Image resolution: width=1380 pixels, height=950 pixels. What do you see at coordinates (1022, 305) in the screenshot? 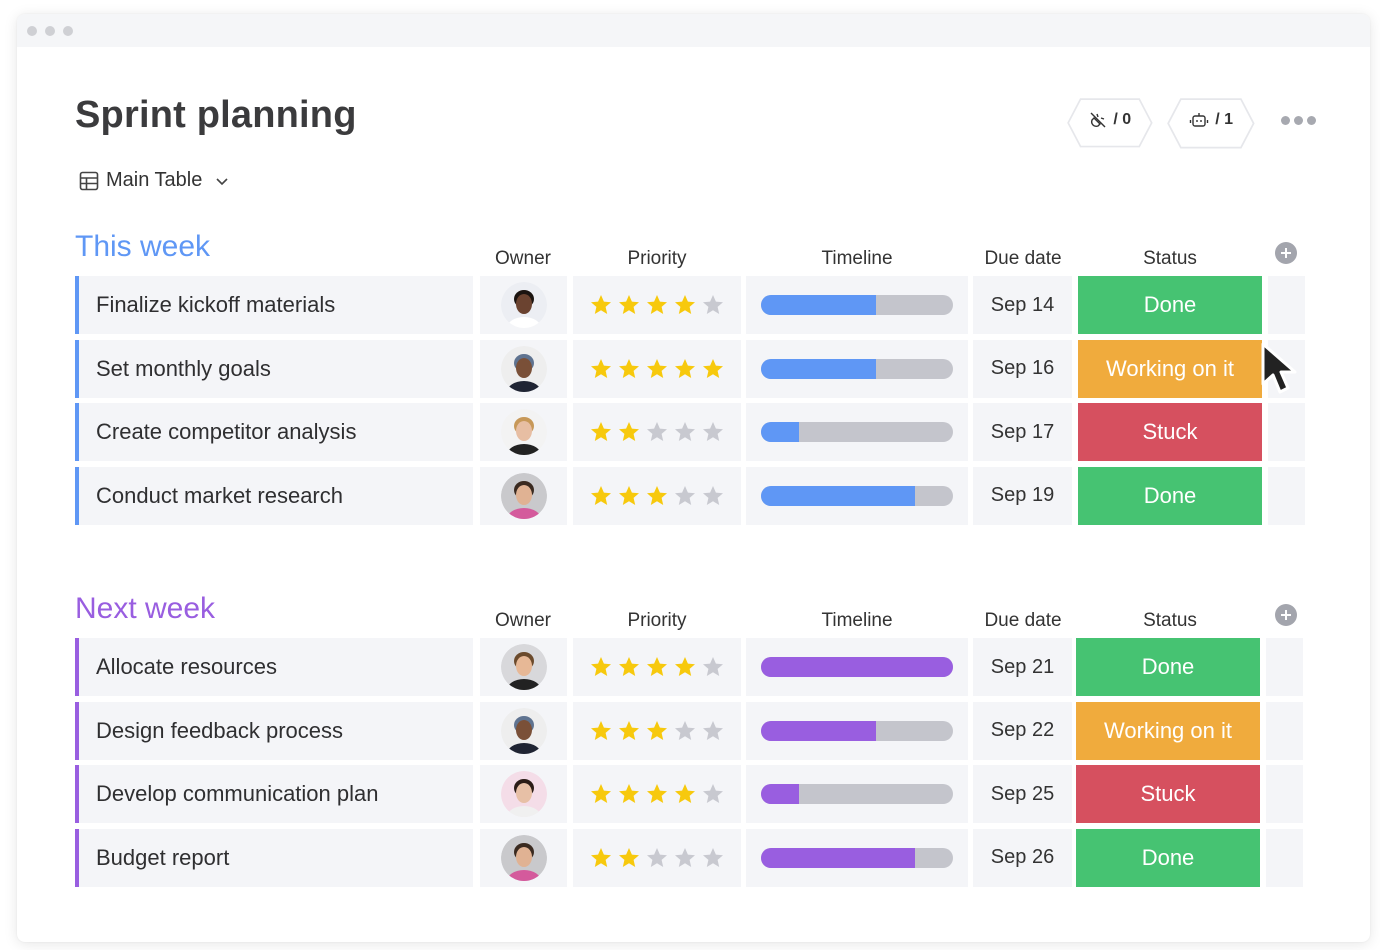
I see `due-date: Sep 14` at bounding box center [1022, 305].